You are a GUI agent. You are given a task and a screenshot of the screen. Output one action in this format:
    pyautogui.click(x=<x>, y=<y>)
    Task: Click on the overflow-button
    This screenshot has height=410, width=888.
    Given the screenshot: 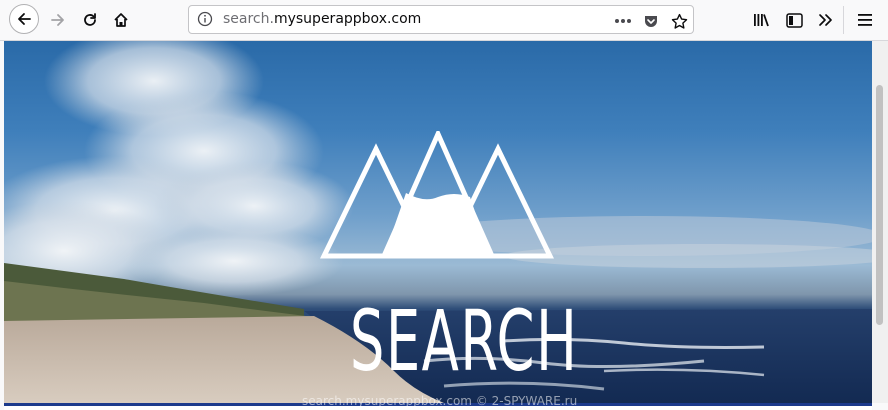 What is the action you would take?
    pyautogui.click(x=826, y=20)
    